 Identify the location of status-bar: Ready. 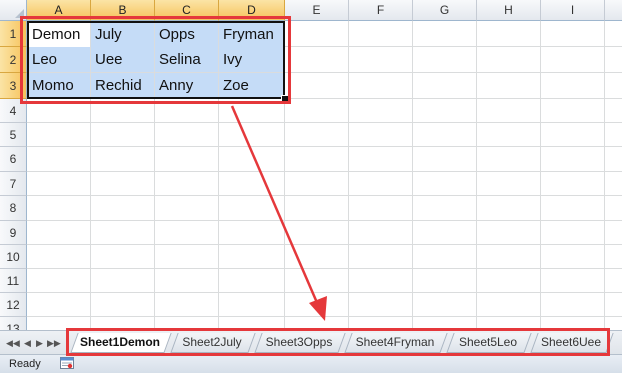
(311, 363).